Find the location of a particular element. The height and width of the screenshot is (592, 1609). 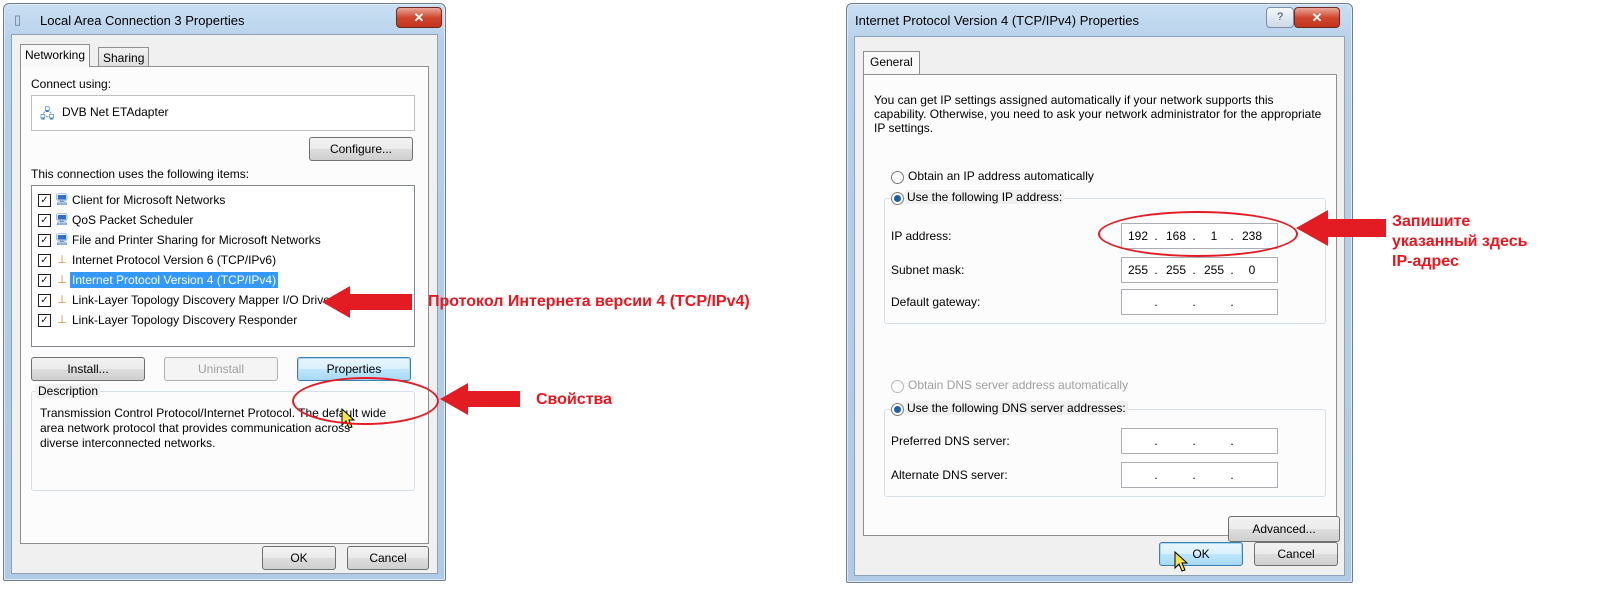

annotation-line: Запишите is located at coordinates (1431, 221).